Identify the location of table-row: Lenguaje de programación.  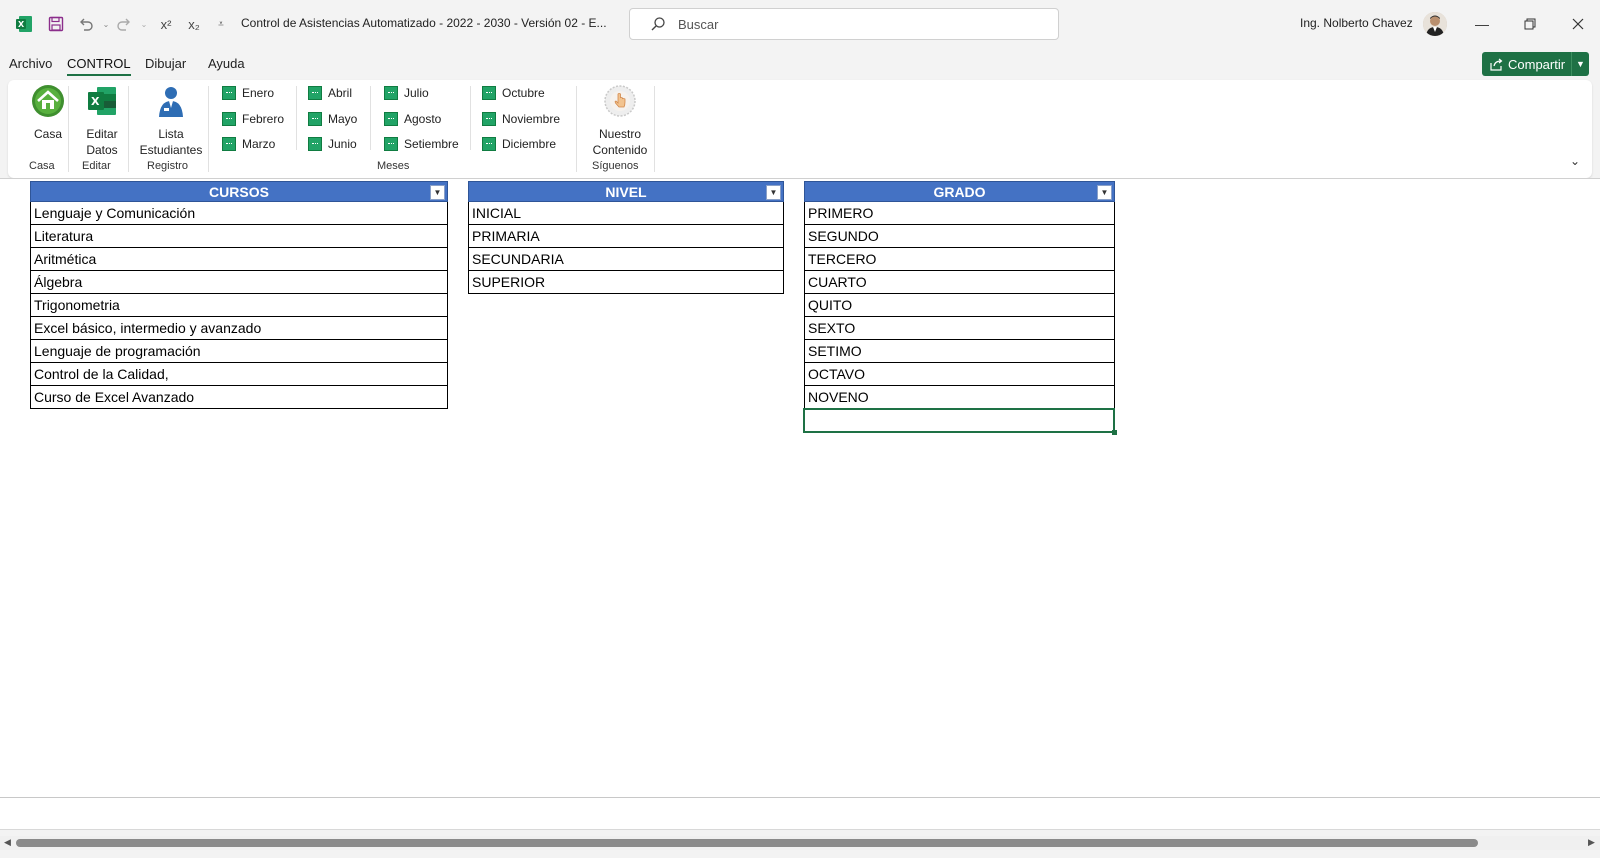
(239, 351).